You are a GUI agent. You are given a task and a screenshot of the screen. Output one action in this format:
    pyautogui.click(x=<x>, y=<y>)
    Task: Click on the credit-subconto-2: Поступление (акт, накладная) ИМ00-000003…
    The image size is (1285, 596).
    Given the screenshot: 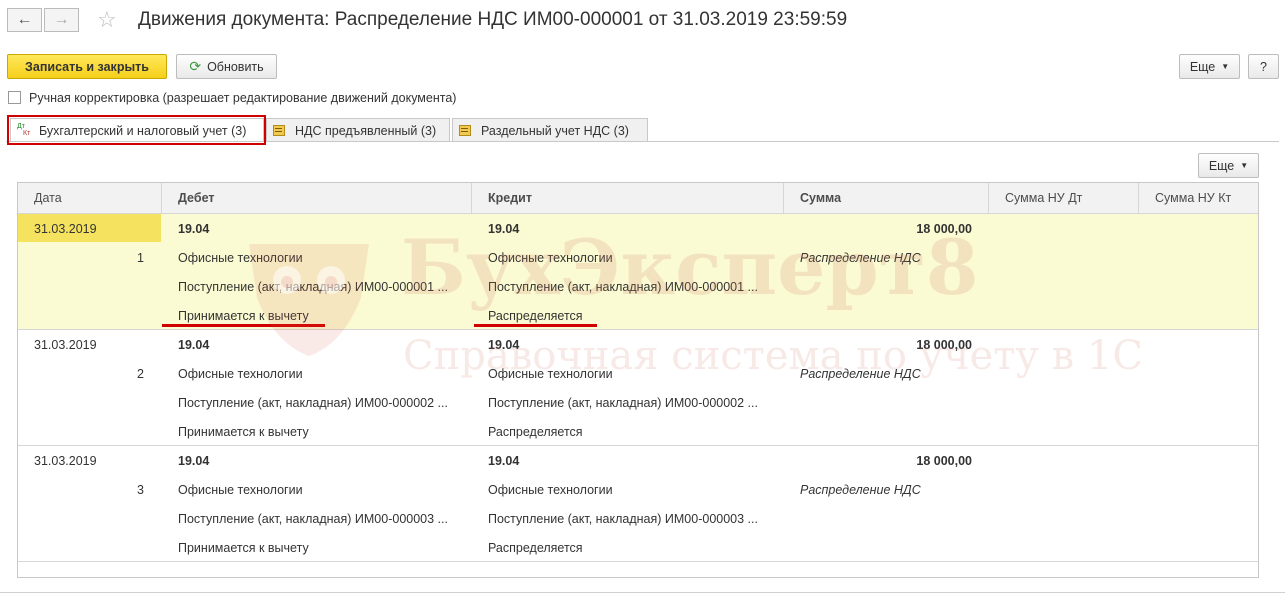 What is the action you would take?
    pyautogui.click(x=623, y=519)
    